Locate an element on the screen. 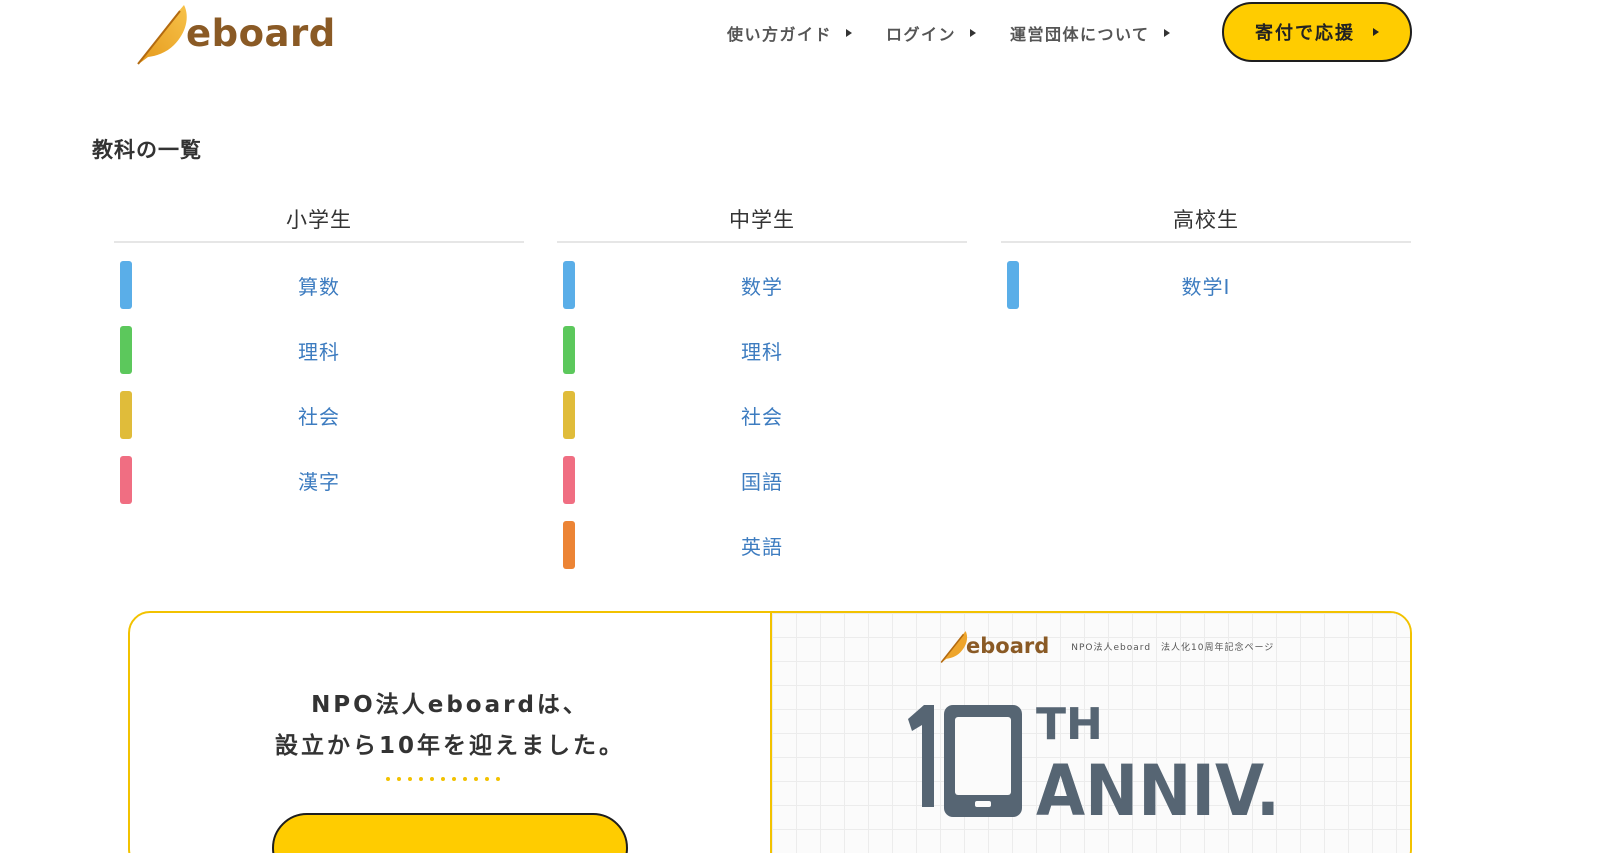 This screenshot has height=853, width=1600. subject-label: 数学 is located at coordinates (762, 286).